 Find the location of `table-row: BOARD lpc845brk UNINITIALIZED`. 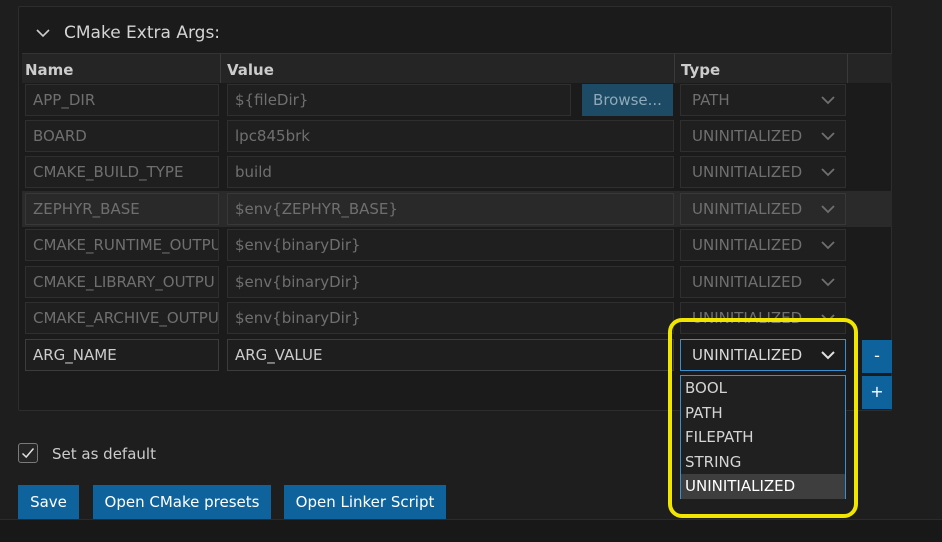

table-row: BOARD lpc845brk UNINITIALIZED is located at coordinates (457, 136).